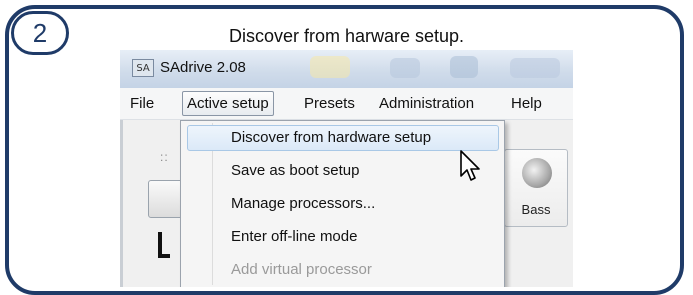 Image resolution: width=693 pixels, height=295 pixels. I want to click on app-icon: SA, so click(143, 68).